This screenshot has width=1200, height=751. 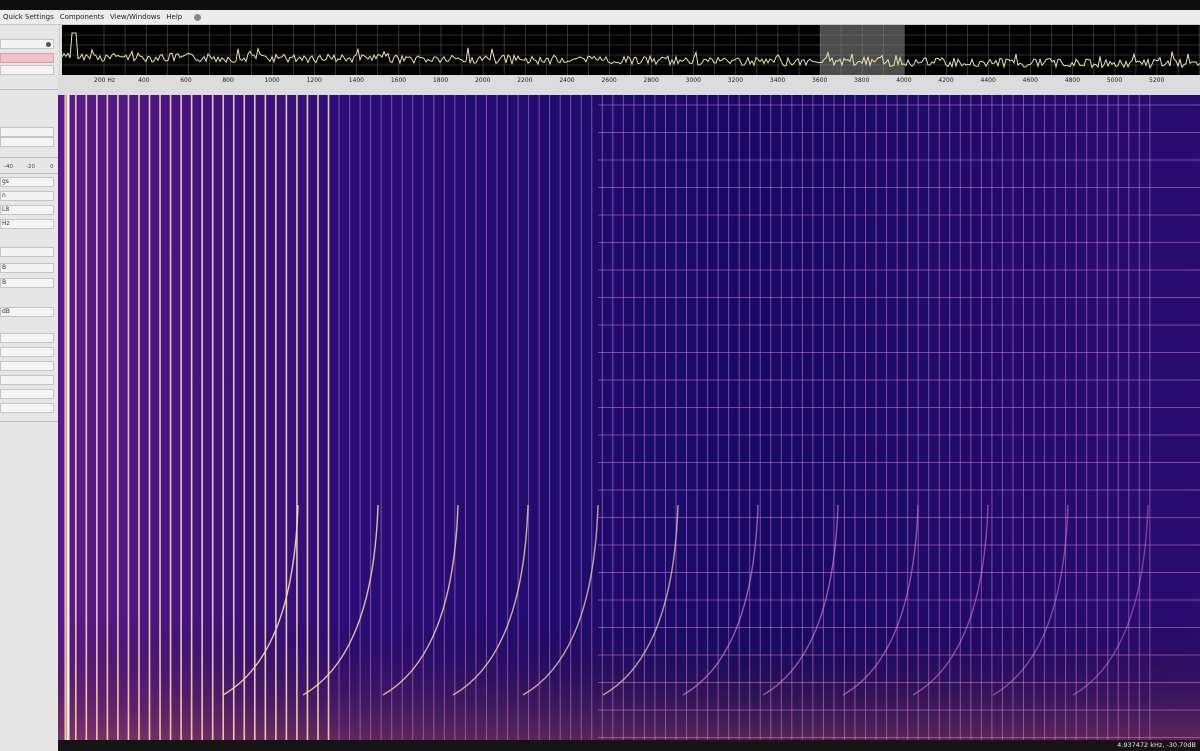 I want to click on field-label: dB, so click(x=6, y=311).